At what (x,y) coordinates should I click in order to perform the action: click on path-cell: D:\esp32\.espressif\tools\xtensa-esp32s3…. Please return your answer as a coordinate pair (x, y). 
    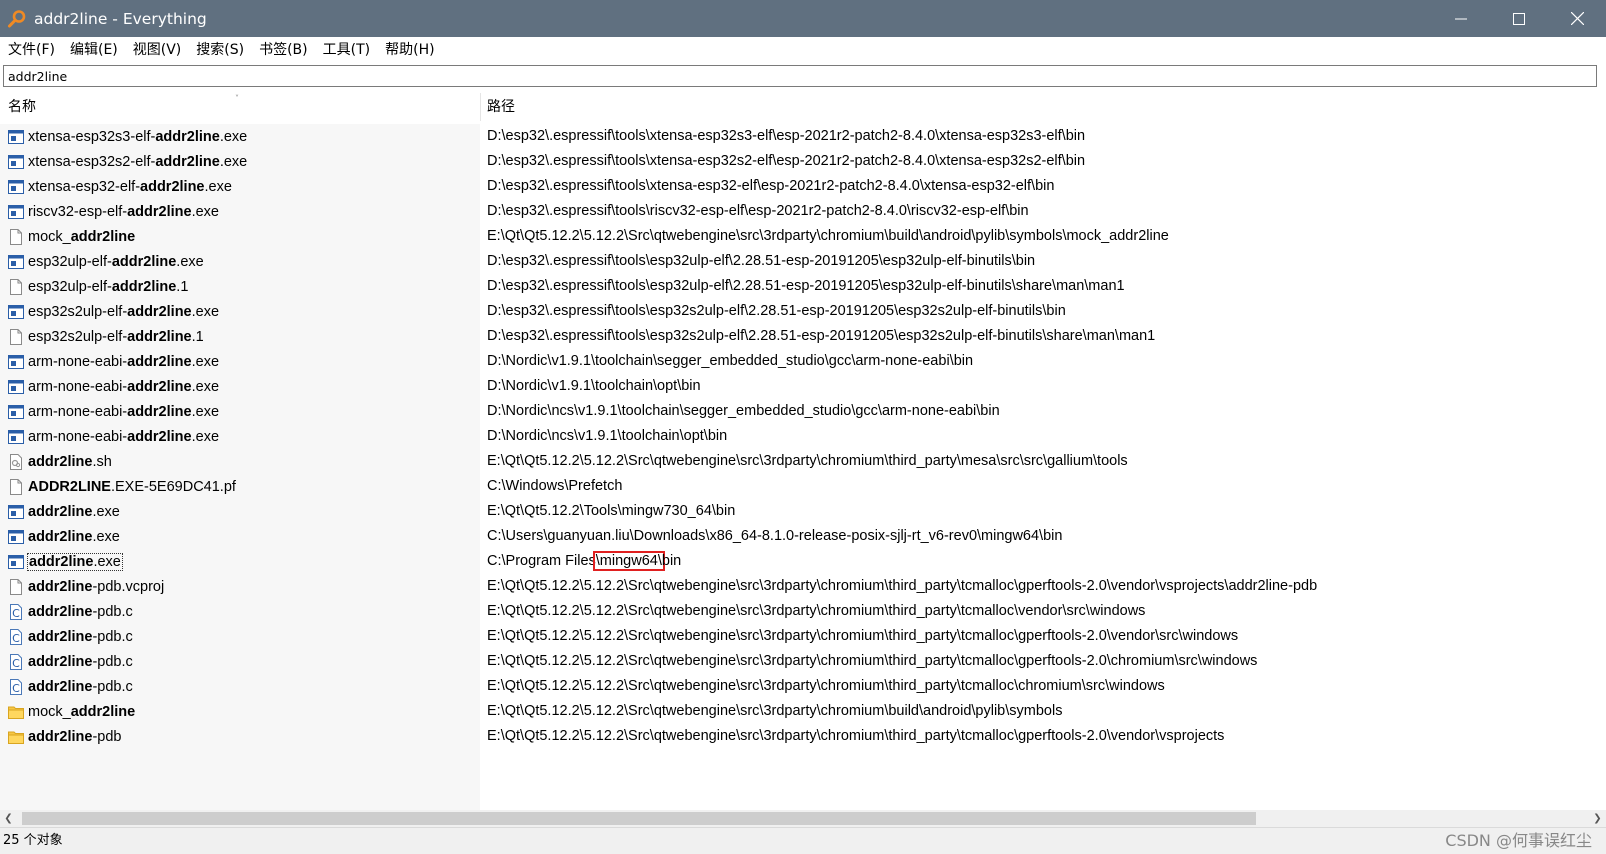
    Looking at the image, I should click on (786, 136).